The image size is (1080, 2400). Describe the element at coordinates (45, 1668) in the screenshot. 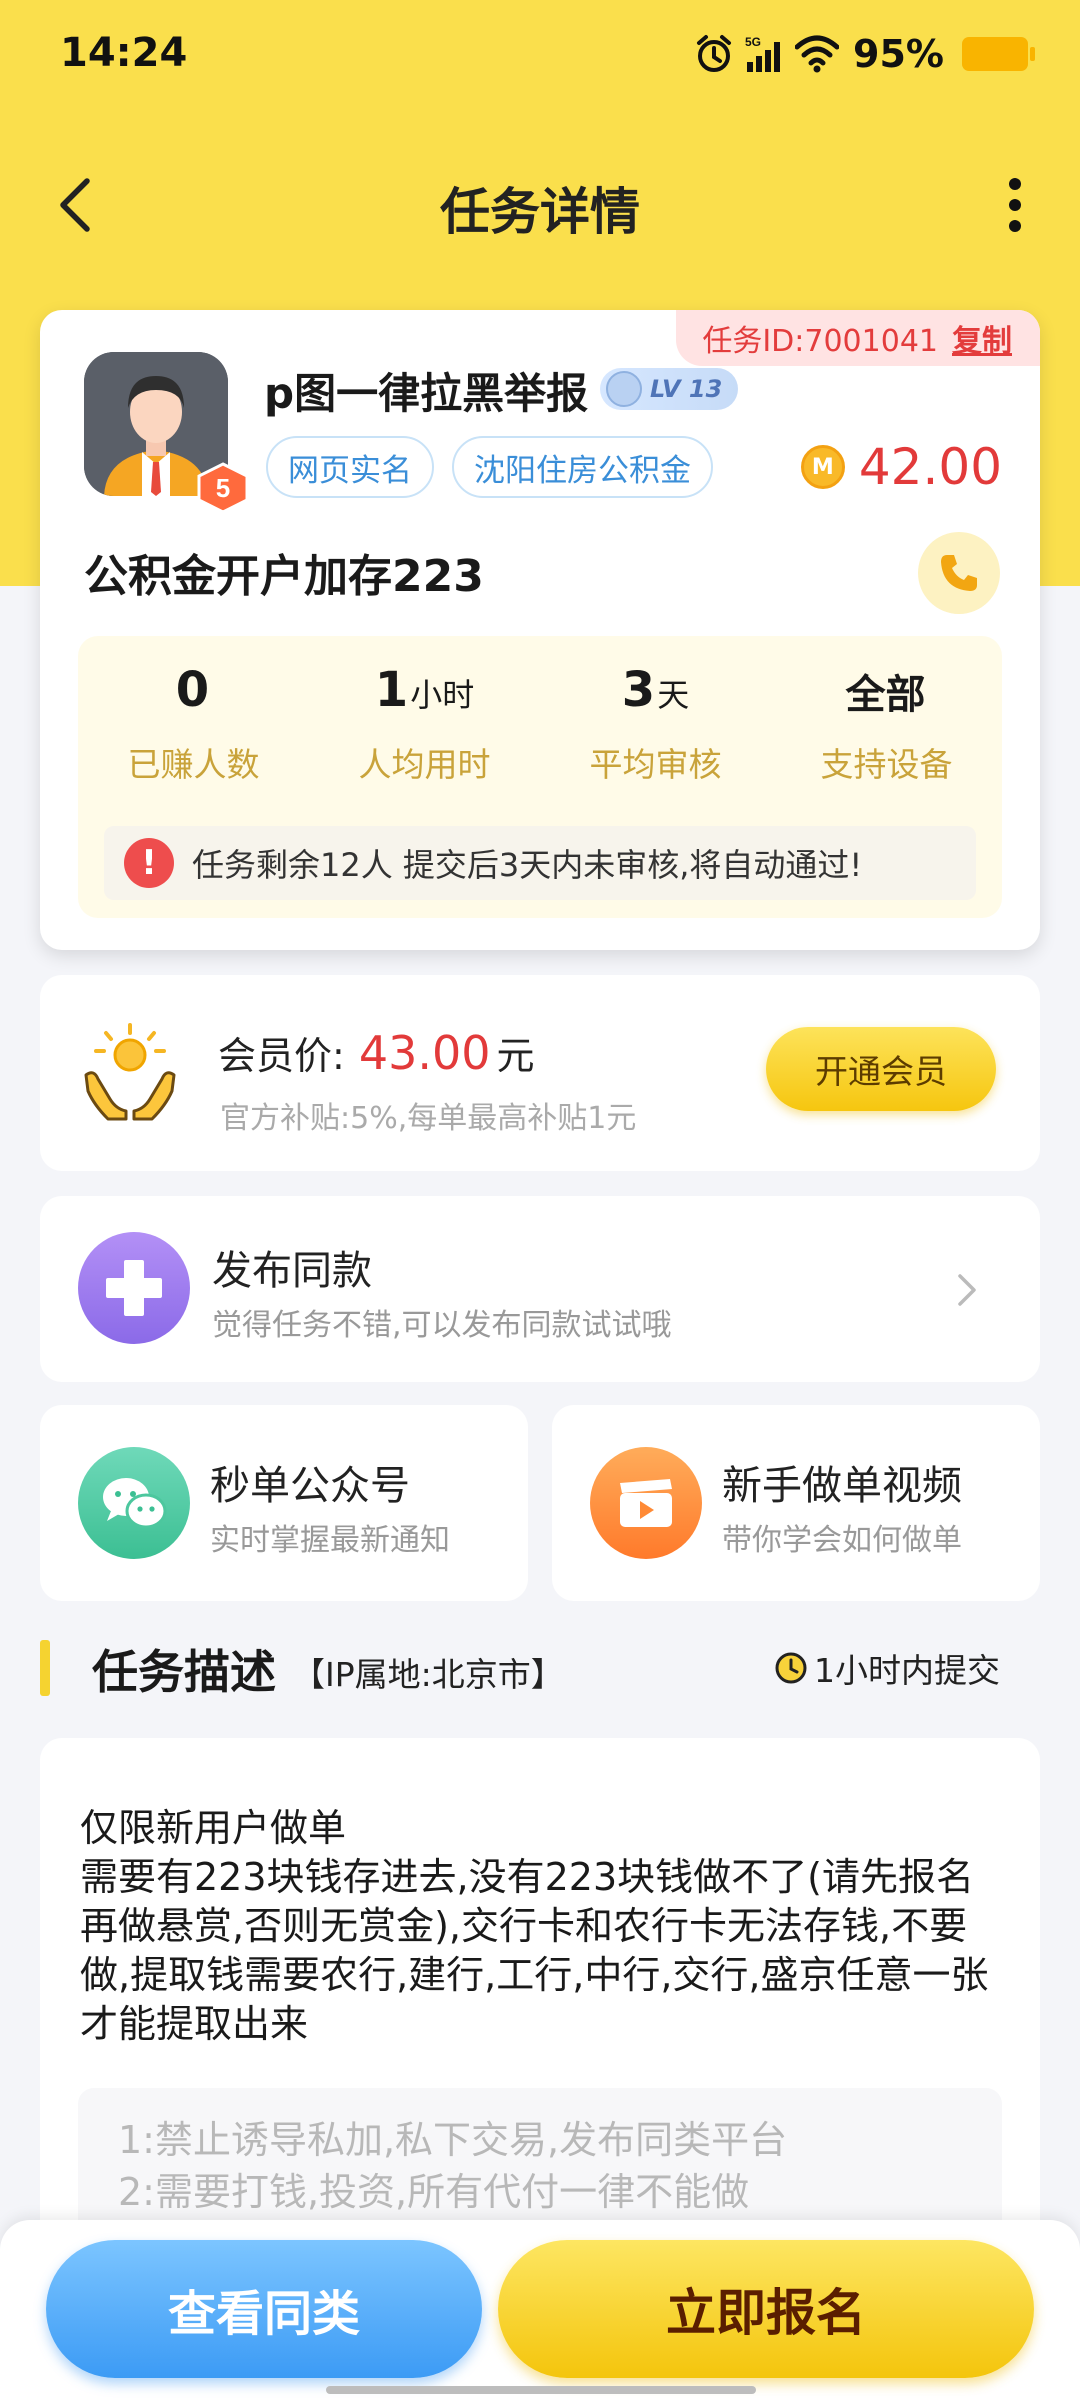

I see `section-accent-bar` at that location.